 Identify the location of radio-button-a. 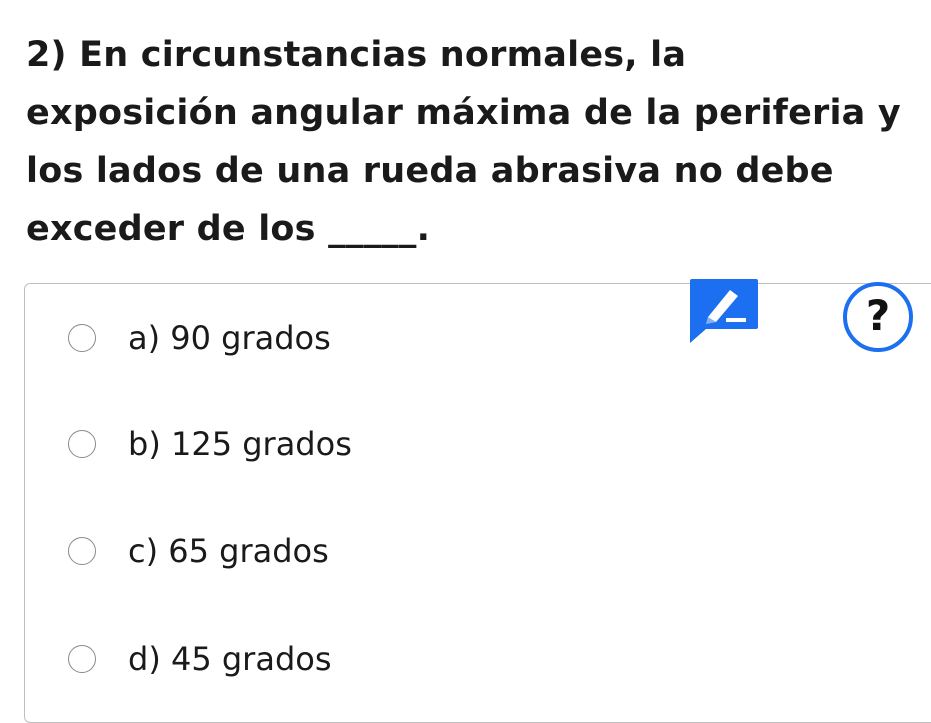
(82, 338).